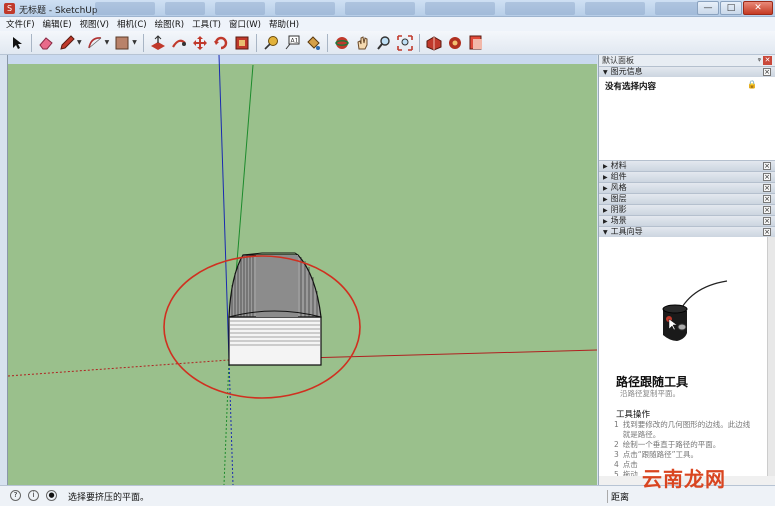 The height and width of the screenshot is (506, 775). Describe the element at coordinates (170, 24) in the screenshot. I see `menu-draw: 绘图(R)` at that location.